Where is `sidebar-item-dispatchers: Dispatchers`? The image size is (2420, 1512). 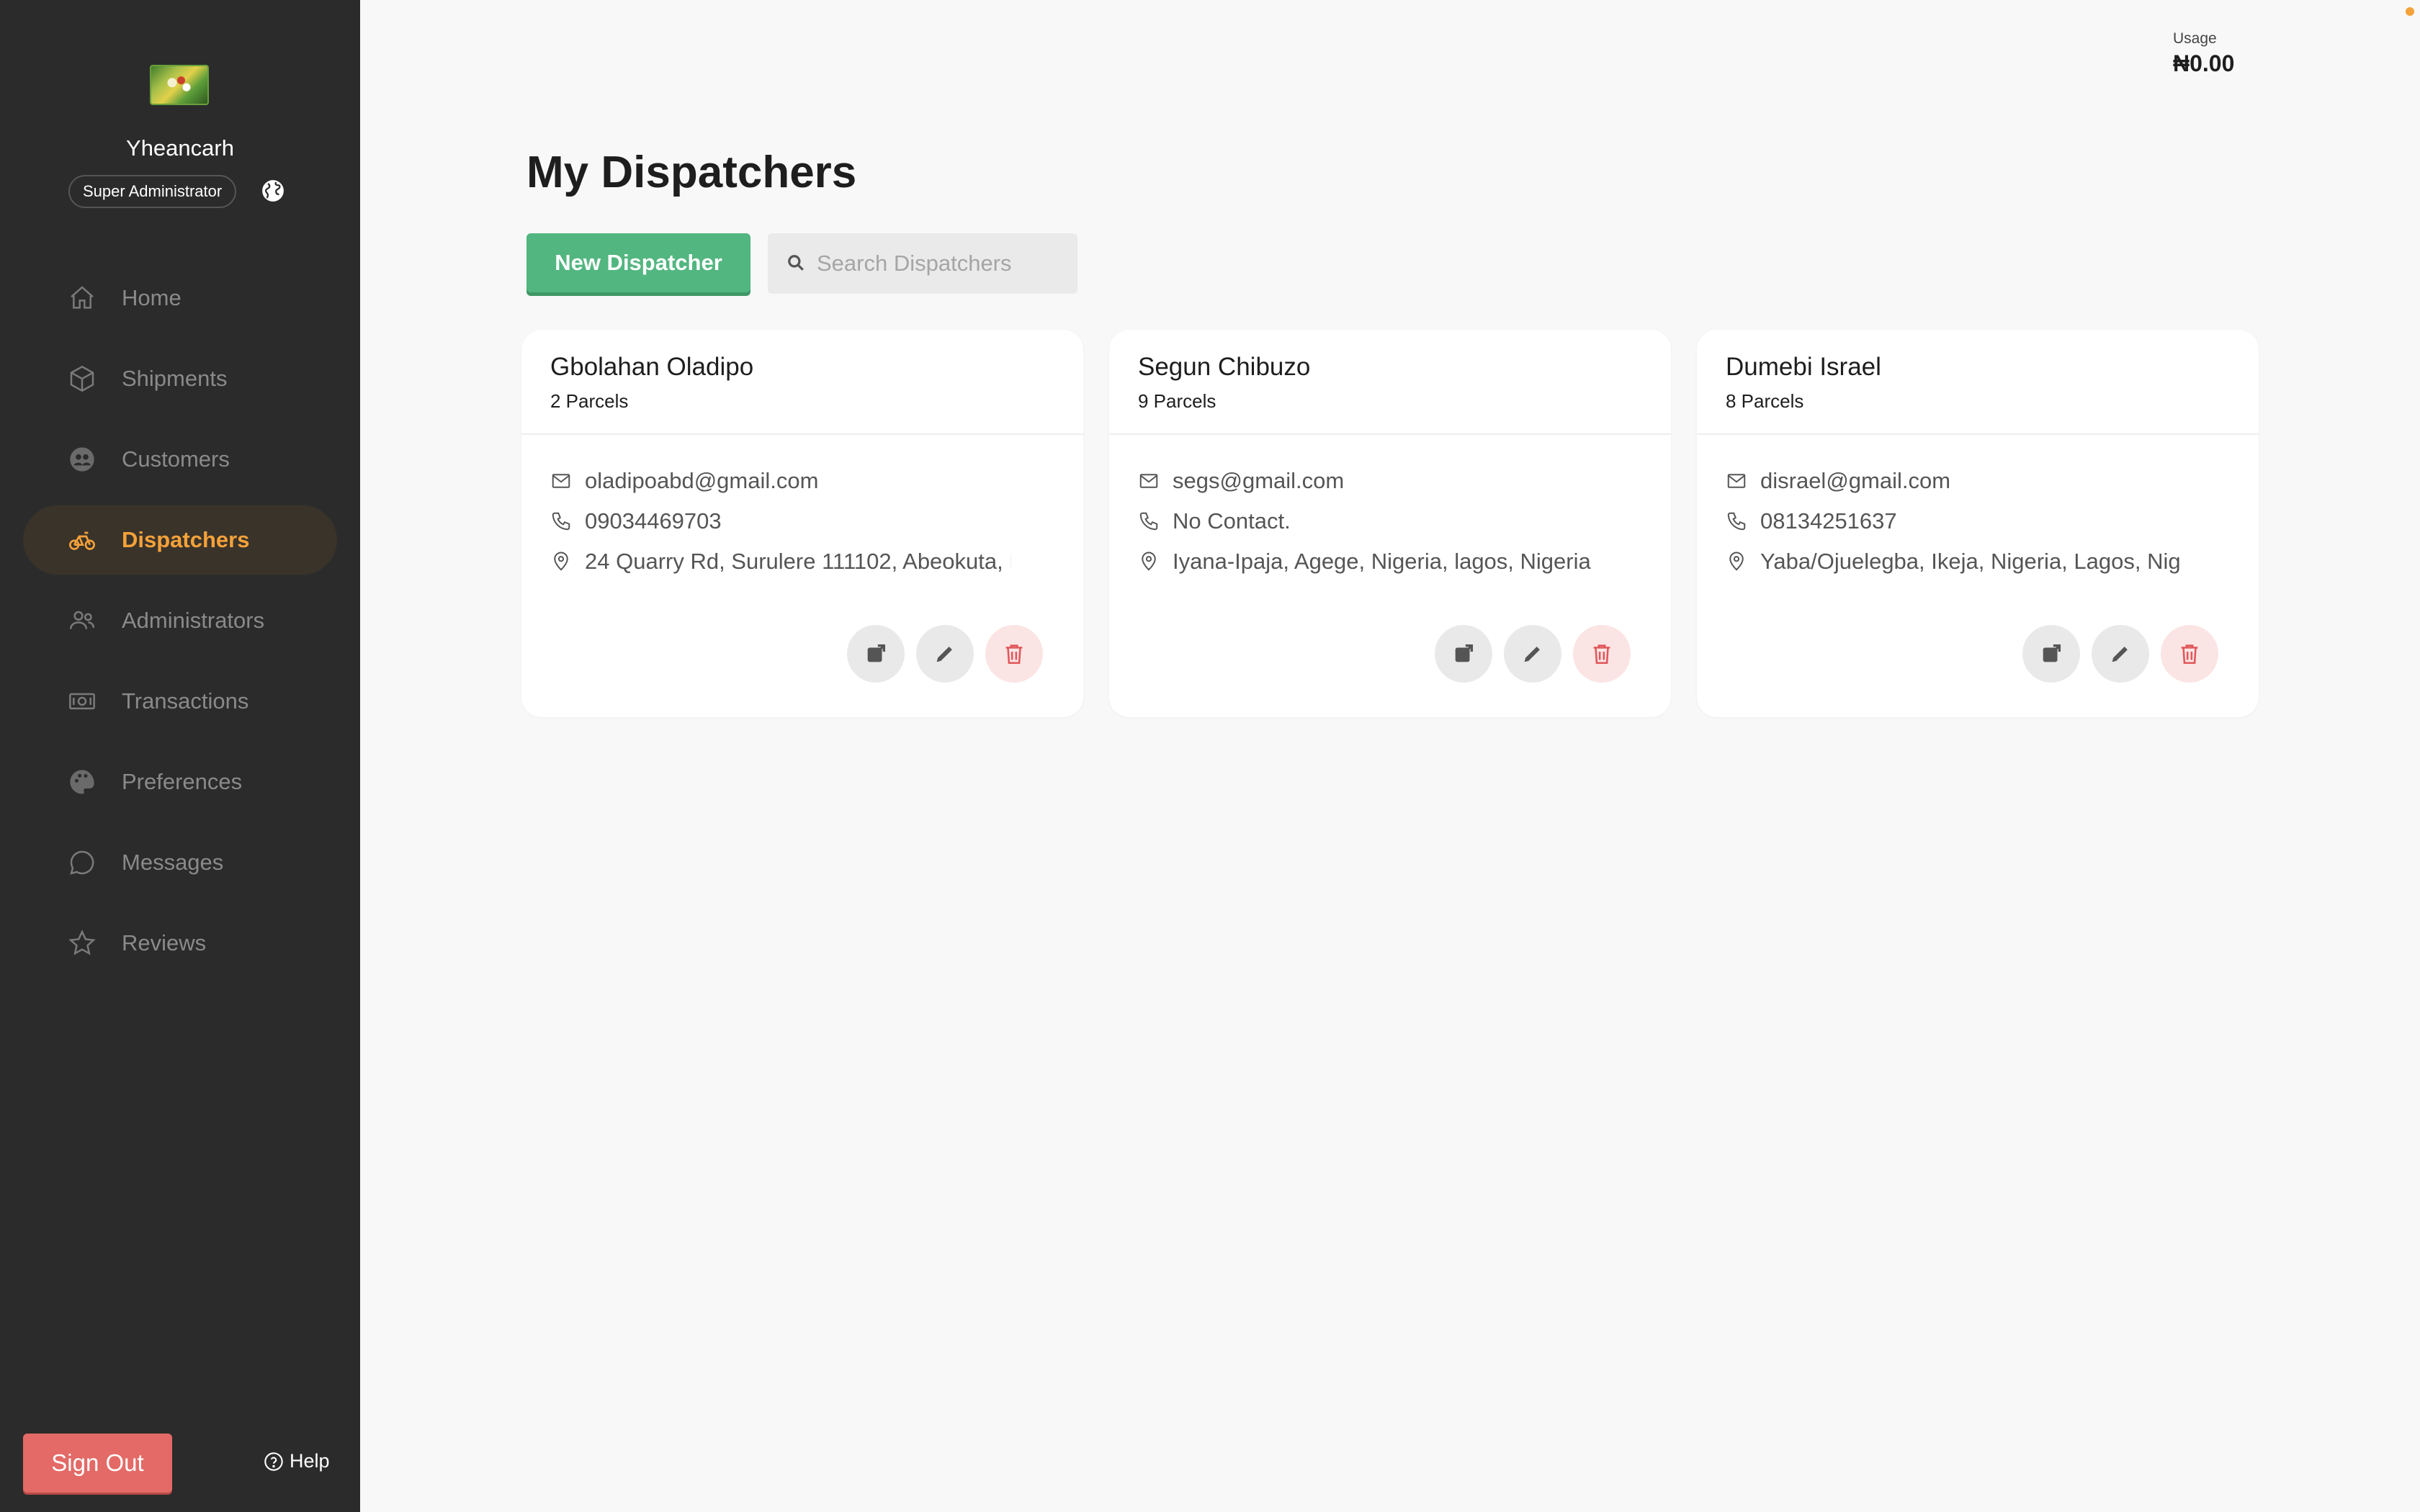
sidebar-item-dispatchers: Dispatchers is located at coordinates (180, 540).